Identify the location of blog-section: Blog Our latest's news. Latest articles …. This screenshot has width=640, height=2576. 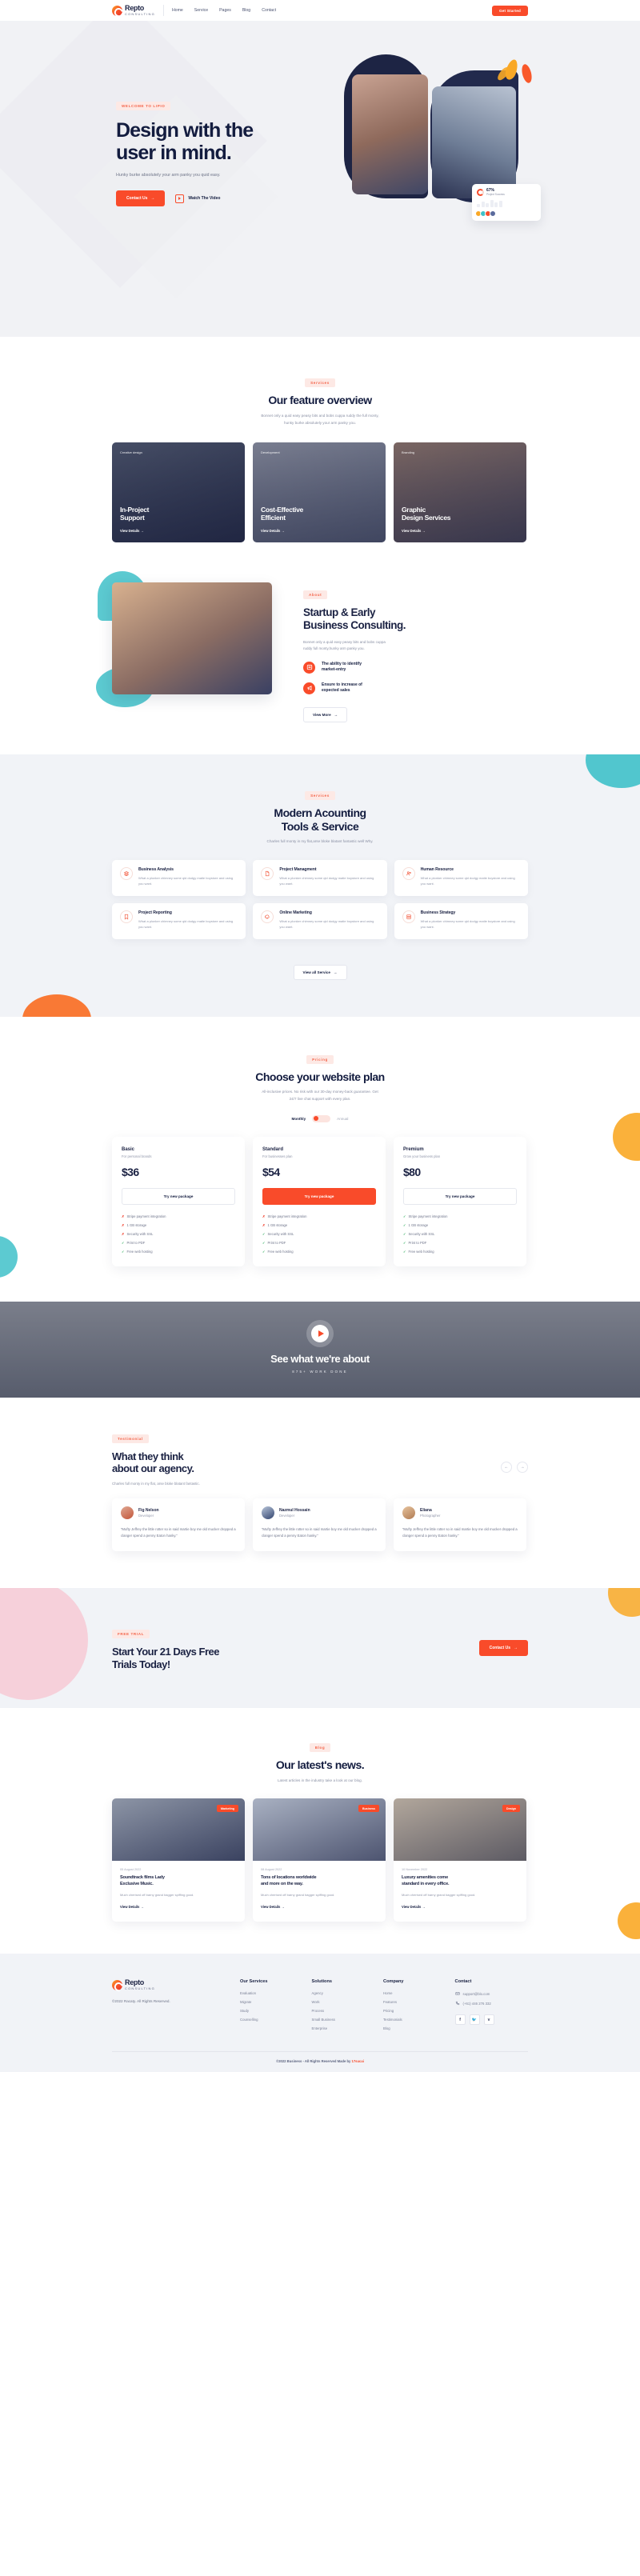
(320, 1830).